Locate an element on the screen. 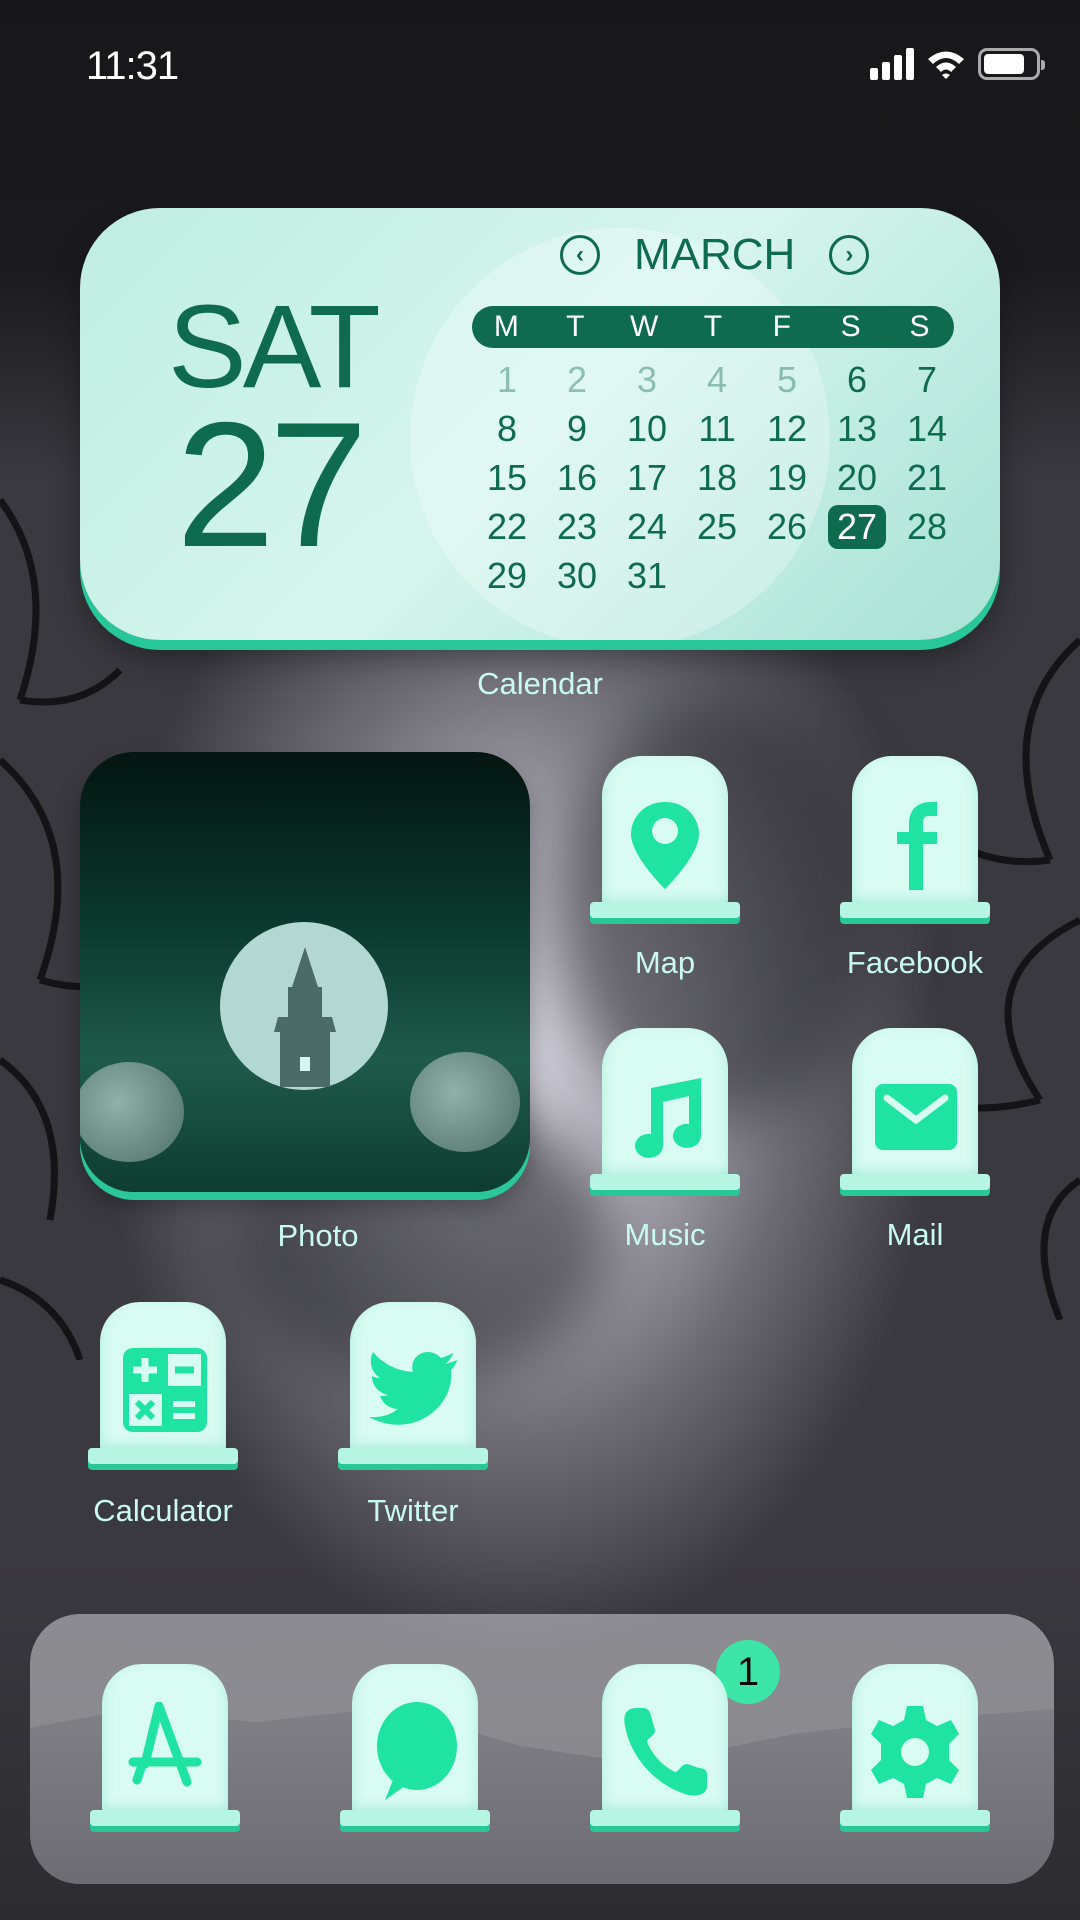 This screenshot has height=1920, width=1080. calendar-day: 17 is located at coordinates (647, 478).